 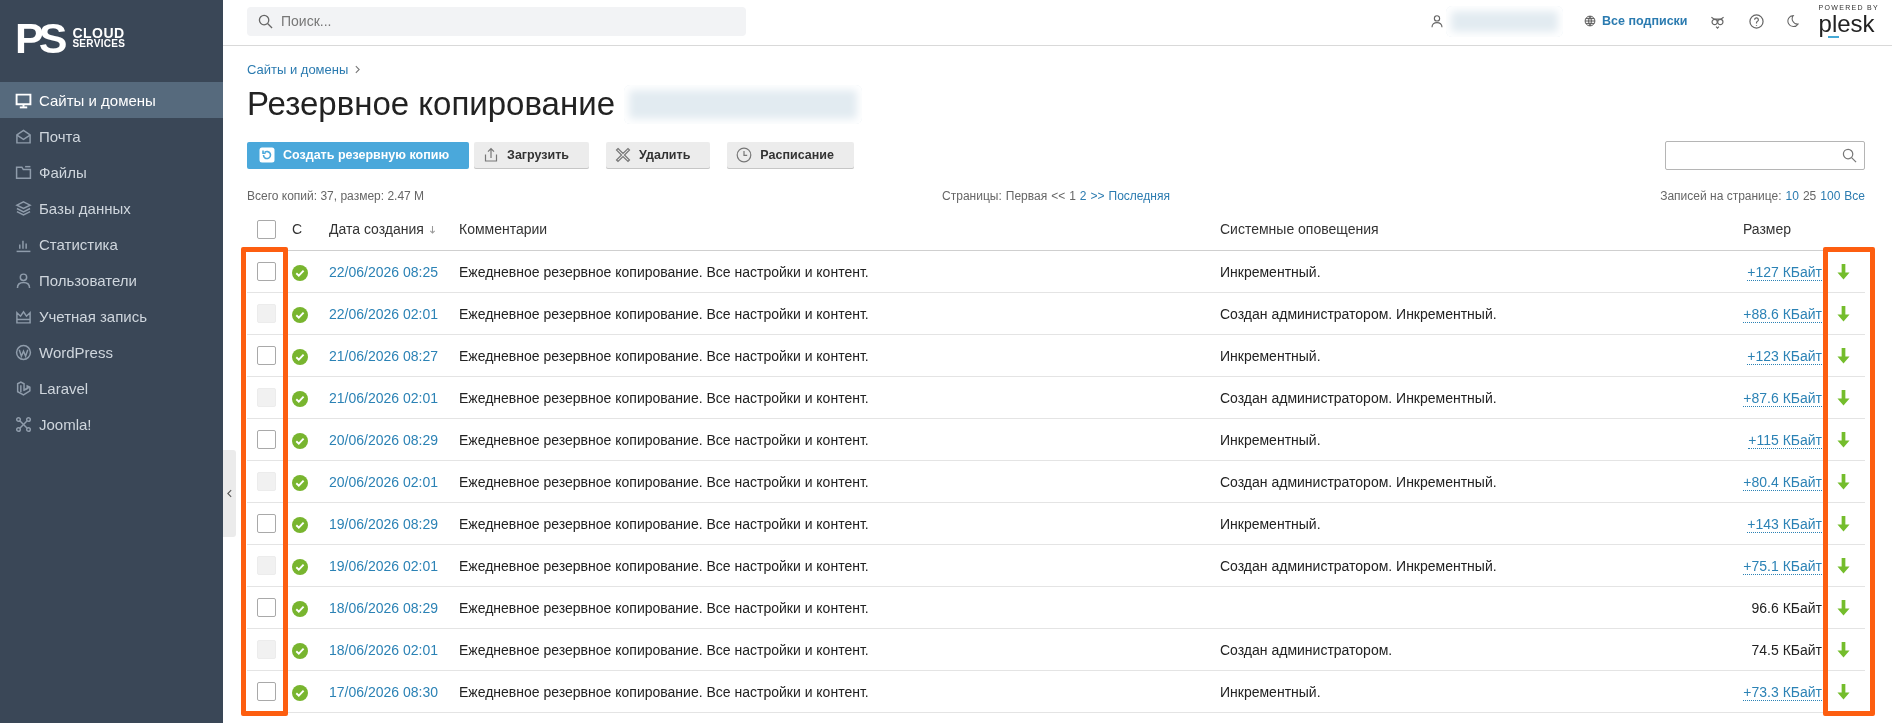 What do you see at coordinates (1792, 196) in the screenshot?
I see `per-page-option: 10` at bounding box center [1792, 196].